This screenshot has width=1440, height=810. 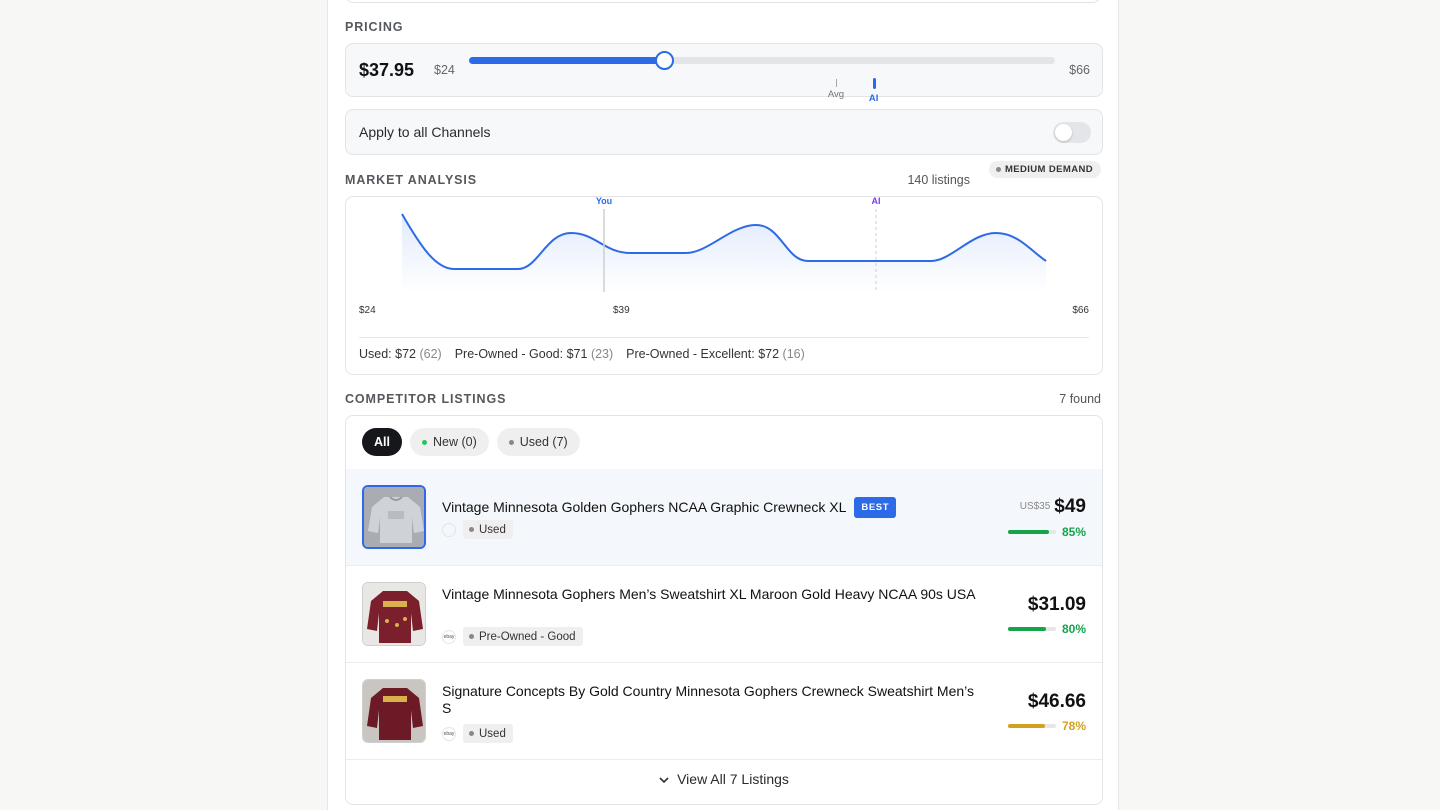 What do you see at coordinates (874, 83) in the screenshot?
I see `ai-price-marker` at bounding box center [874, 83].